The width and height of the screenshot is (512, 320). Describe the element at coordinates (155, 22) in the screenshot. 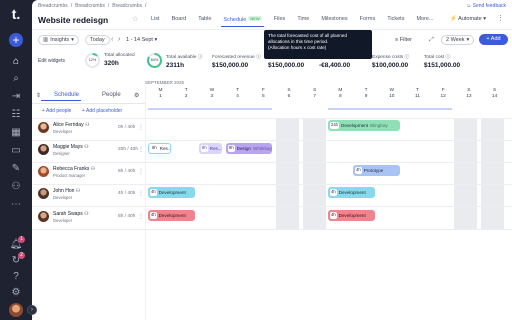

I see `tab-list: List` at that location.